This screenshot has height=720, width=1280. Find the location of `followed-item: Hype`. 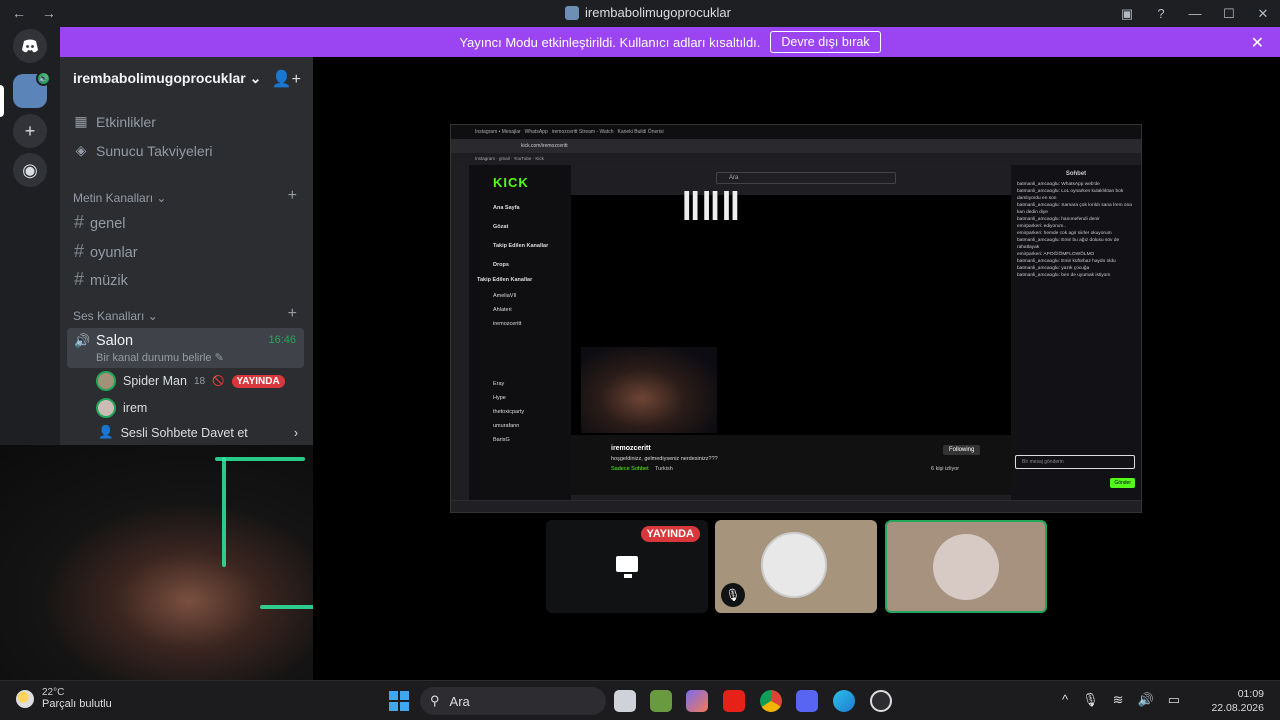

followed-item: Hype is located at coordinates (499, 398).